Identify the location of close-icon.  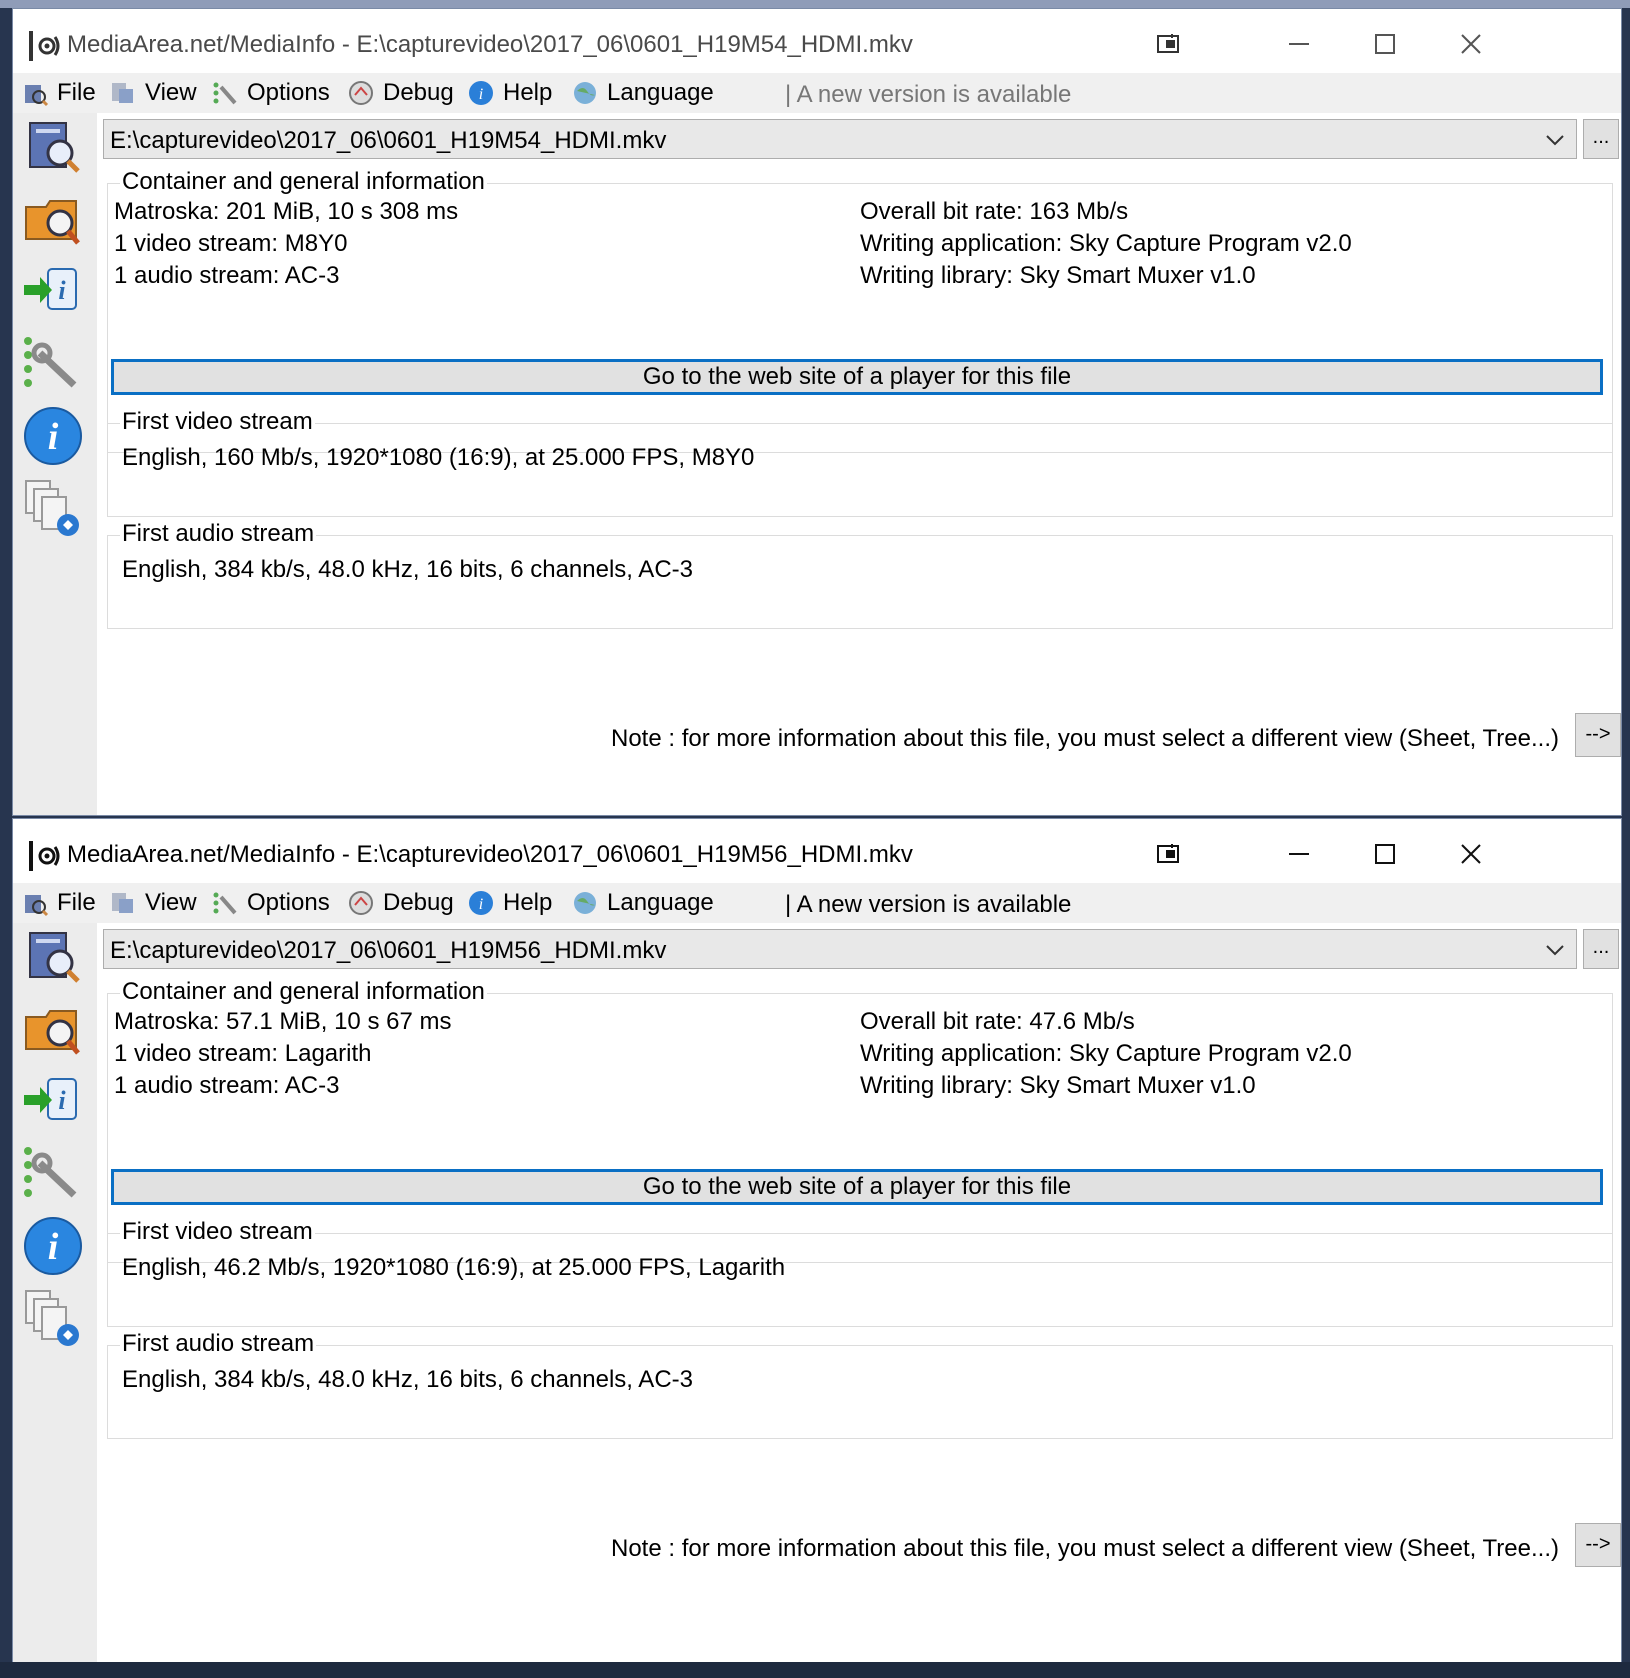
(1471, 854).